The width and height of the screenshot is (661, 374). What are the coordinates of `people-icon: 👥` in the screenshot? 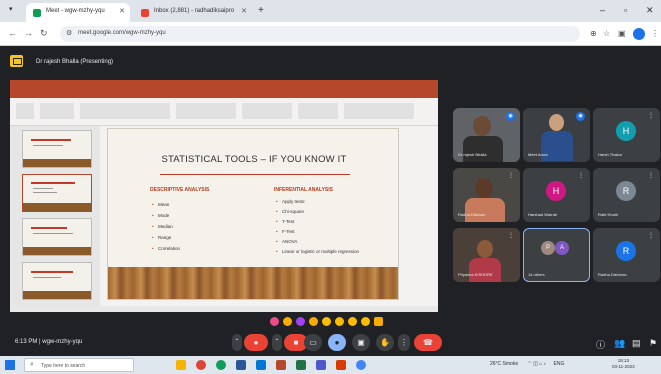 It's located at (619, 343).